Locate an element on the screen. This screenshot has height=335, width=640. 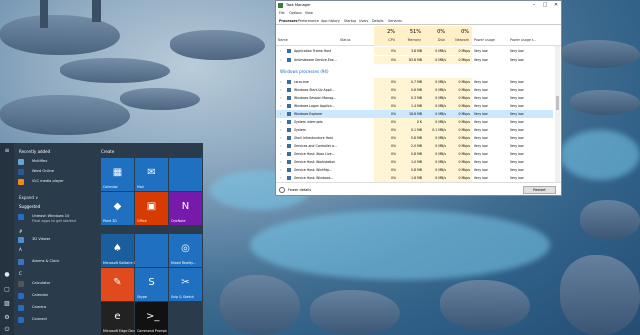
menu-options: Options is located at coordinates (295, 13).